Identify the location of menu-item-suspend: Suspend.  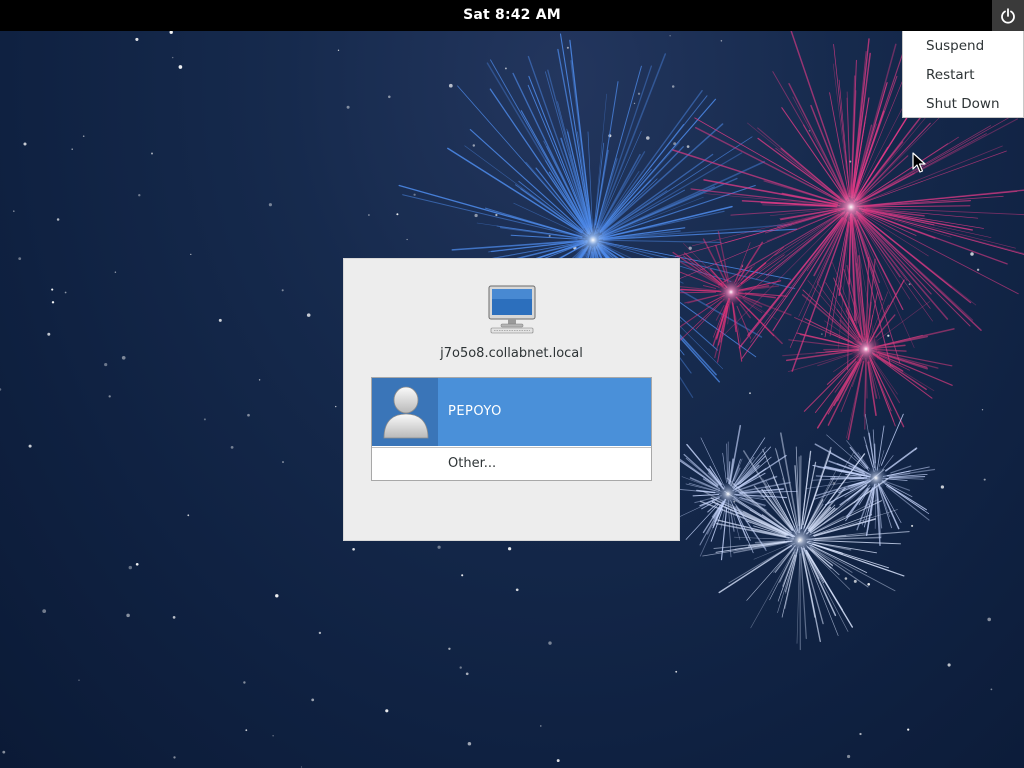
(963, 47).